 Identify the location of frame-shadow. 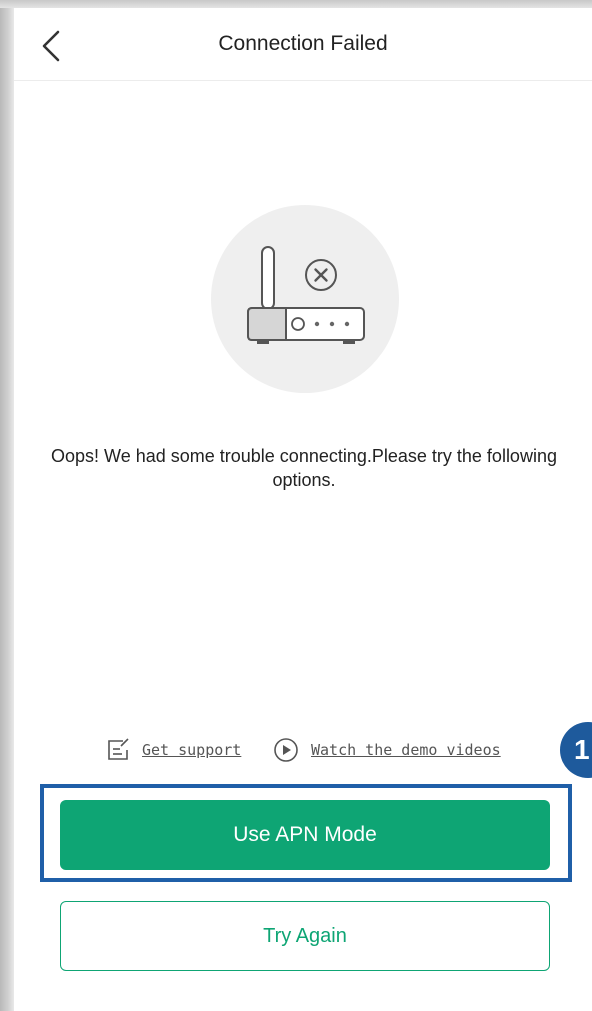
(7, 505).